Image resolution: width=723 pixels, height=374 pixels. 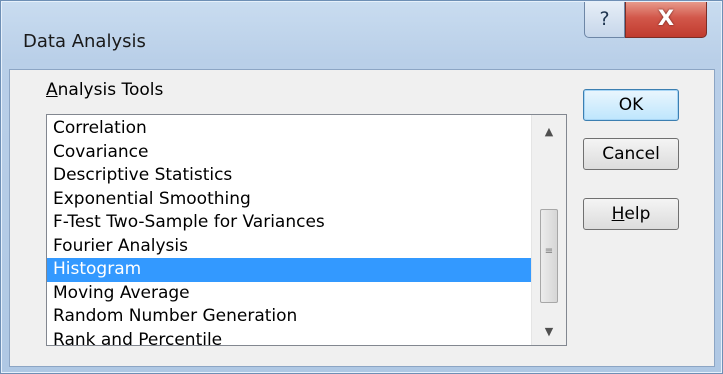 What do you see at coordinates (637, 214) in the screenshot?
I see `help-button-rest: elp` at bounding box center [637, 214].